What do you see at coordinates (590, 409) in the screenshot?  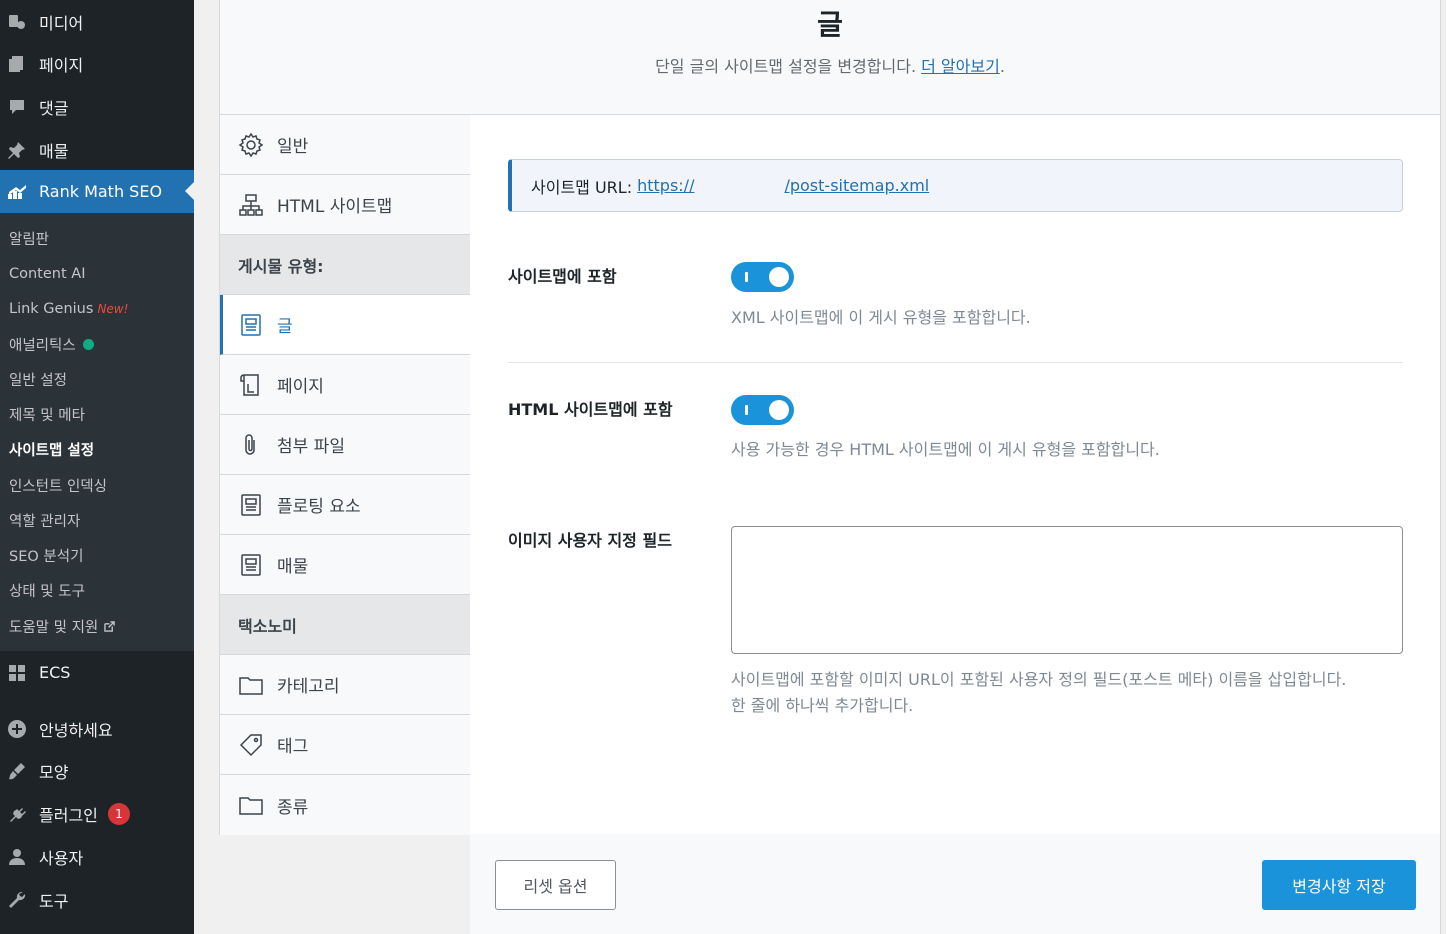 I see `include-html-label: HTML 사이트맵에 포함` at bounding box center [590, 409].